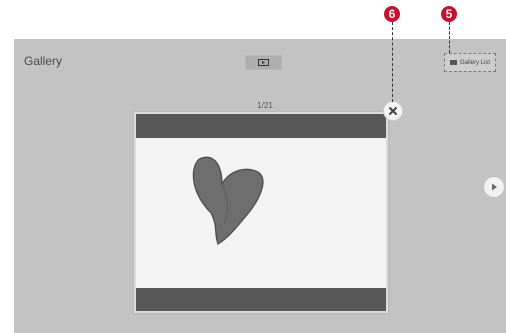  What do you see at coordinates (261, 126) in the screenshot?
I see `viewer-top-bar` at bounding box center [261, 126].